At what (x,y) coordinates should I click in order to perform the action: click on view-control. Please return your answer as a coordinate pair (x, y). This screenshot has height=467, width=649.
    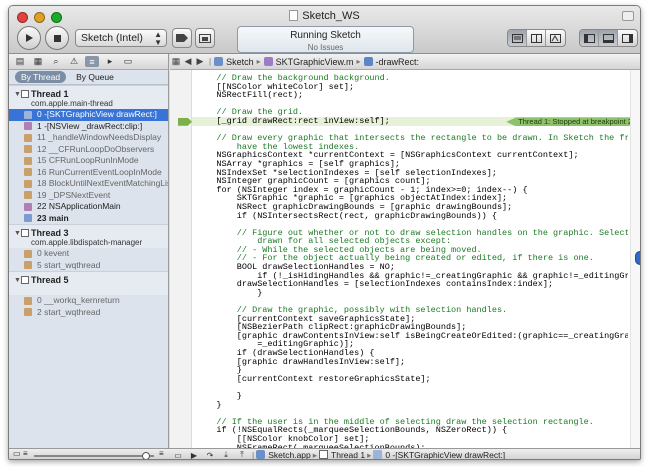
    Looking at the image, I should click on (608, 38).